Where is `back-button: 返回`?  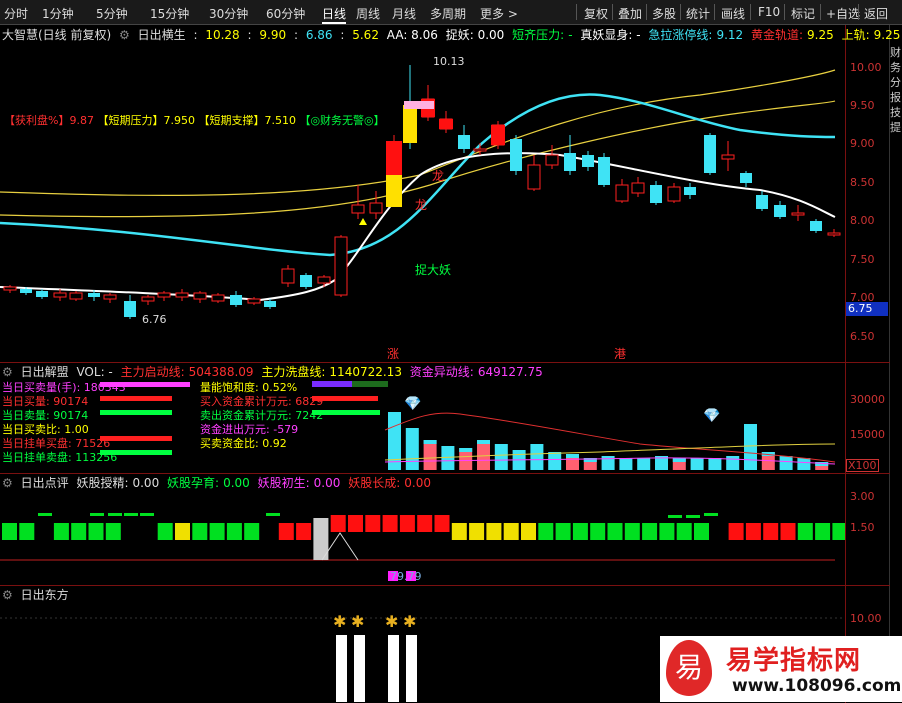
back-button: 返回 is located at coordinates (876, 13).